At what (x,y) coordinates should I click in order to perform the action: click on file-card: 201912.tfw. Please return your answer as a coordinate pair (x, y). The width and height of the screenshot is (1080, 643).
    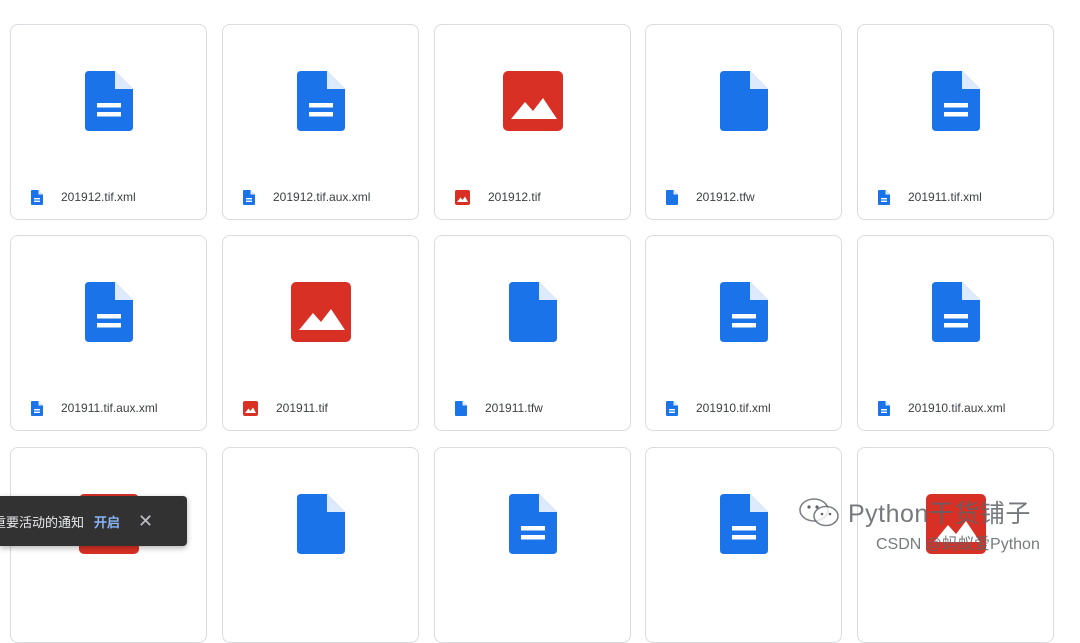
    Looking at the image, I should click on (743, 122).